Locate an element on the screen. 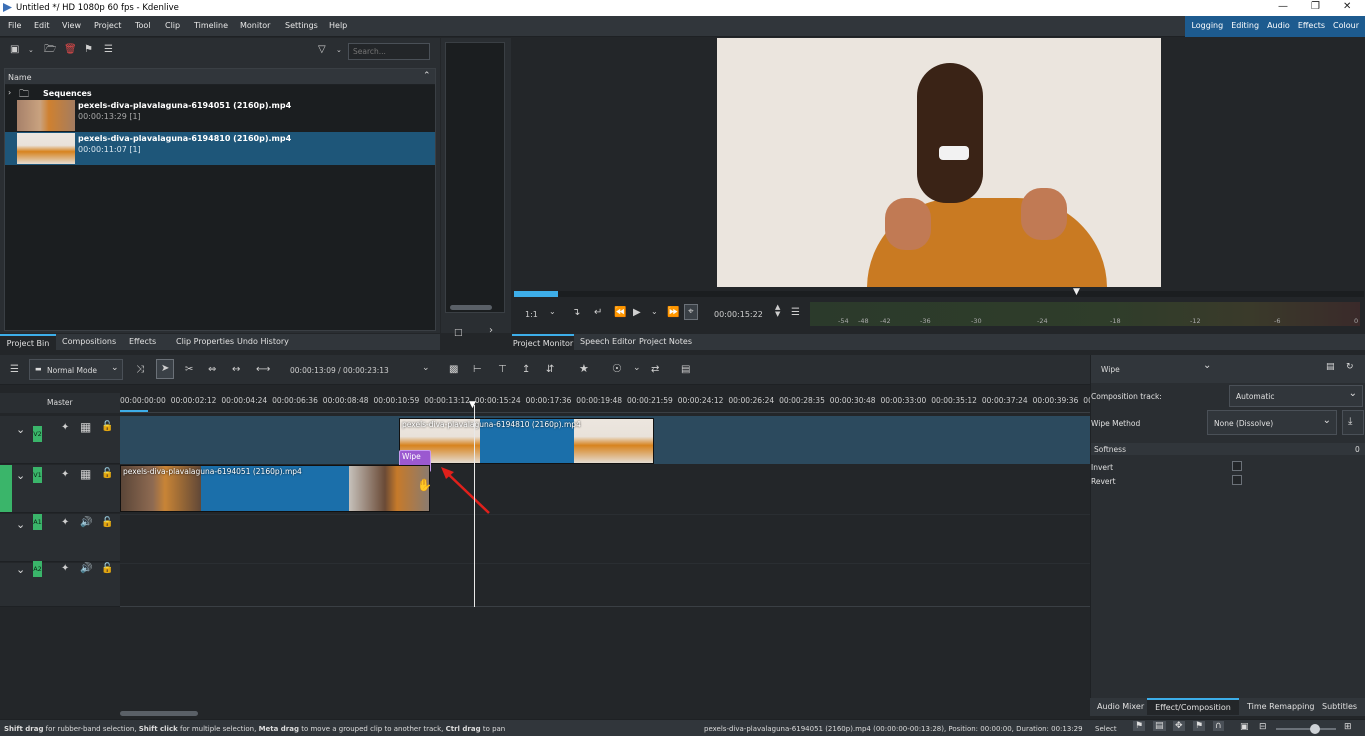 This screenshot has width=1365, height=736. overlay-toggle-icon: ⌖ is located at coordinates (691, 312).